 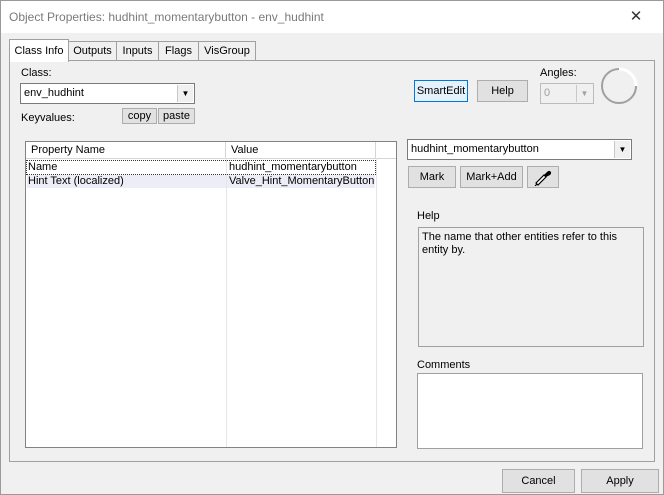 I want to click on smartedit-label: SmartEdit, so click(x=441, y=91).